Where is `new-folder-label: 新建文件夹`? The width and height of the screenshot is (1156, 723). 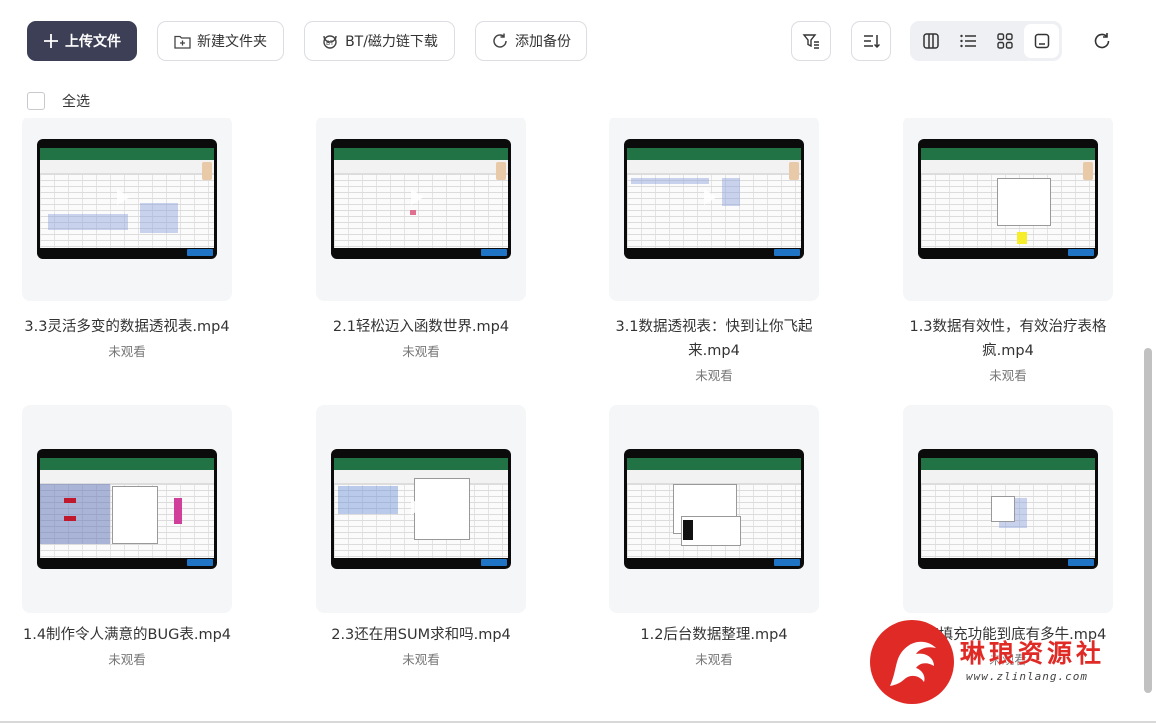 new-folder-label: 新建文件夹 is located at coordinates (232, 42).